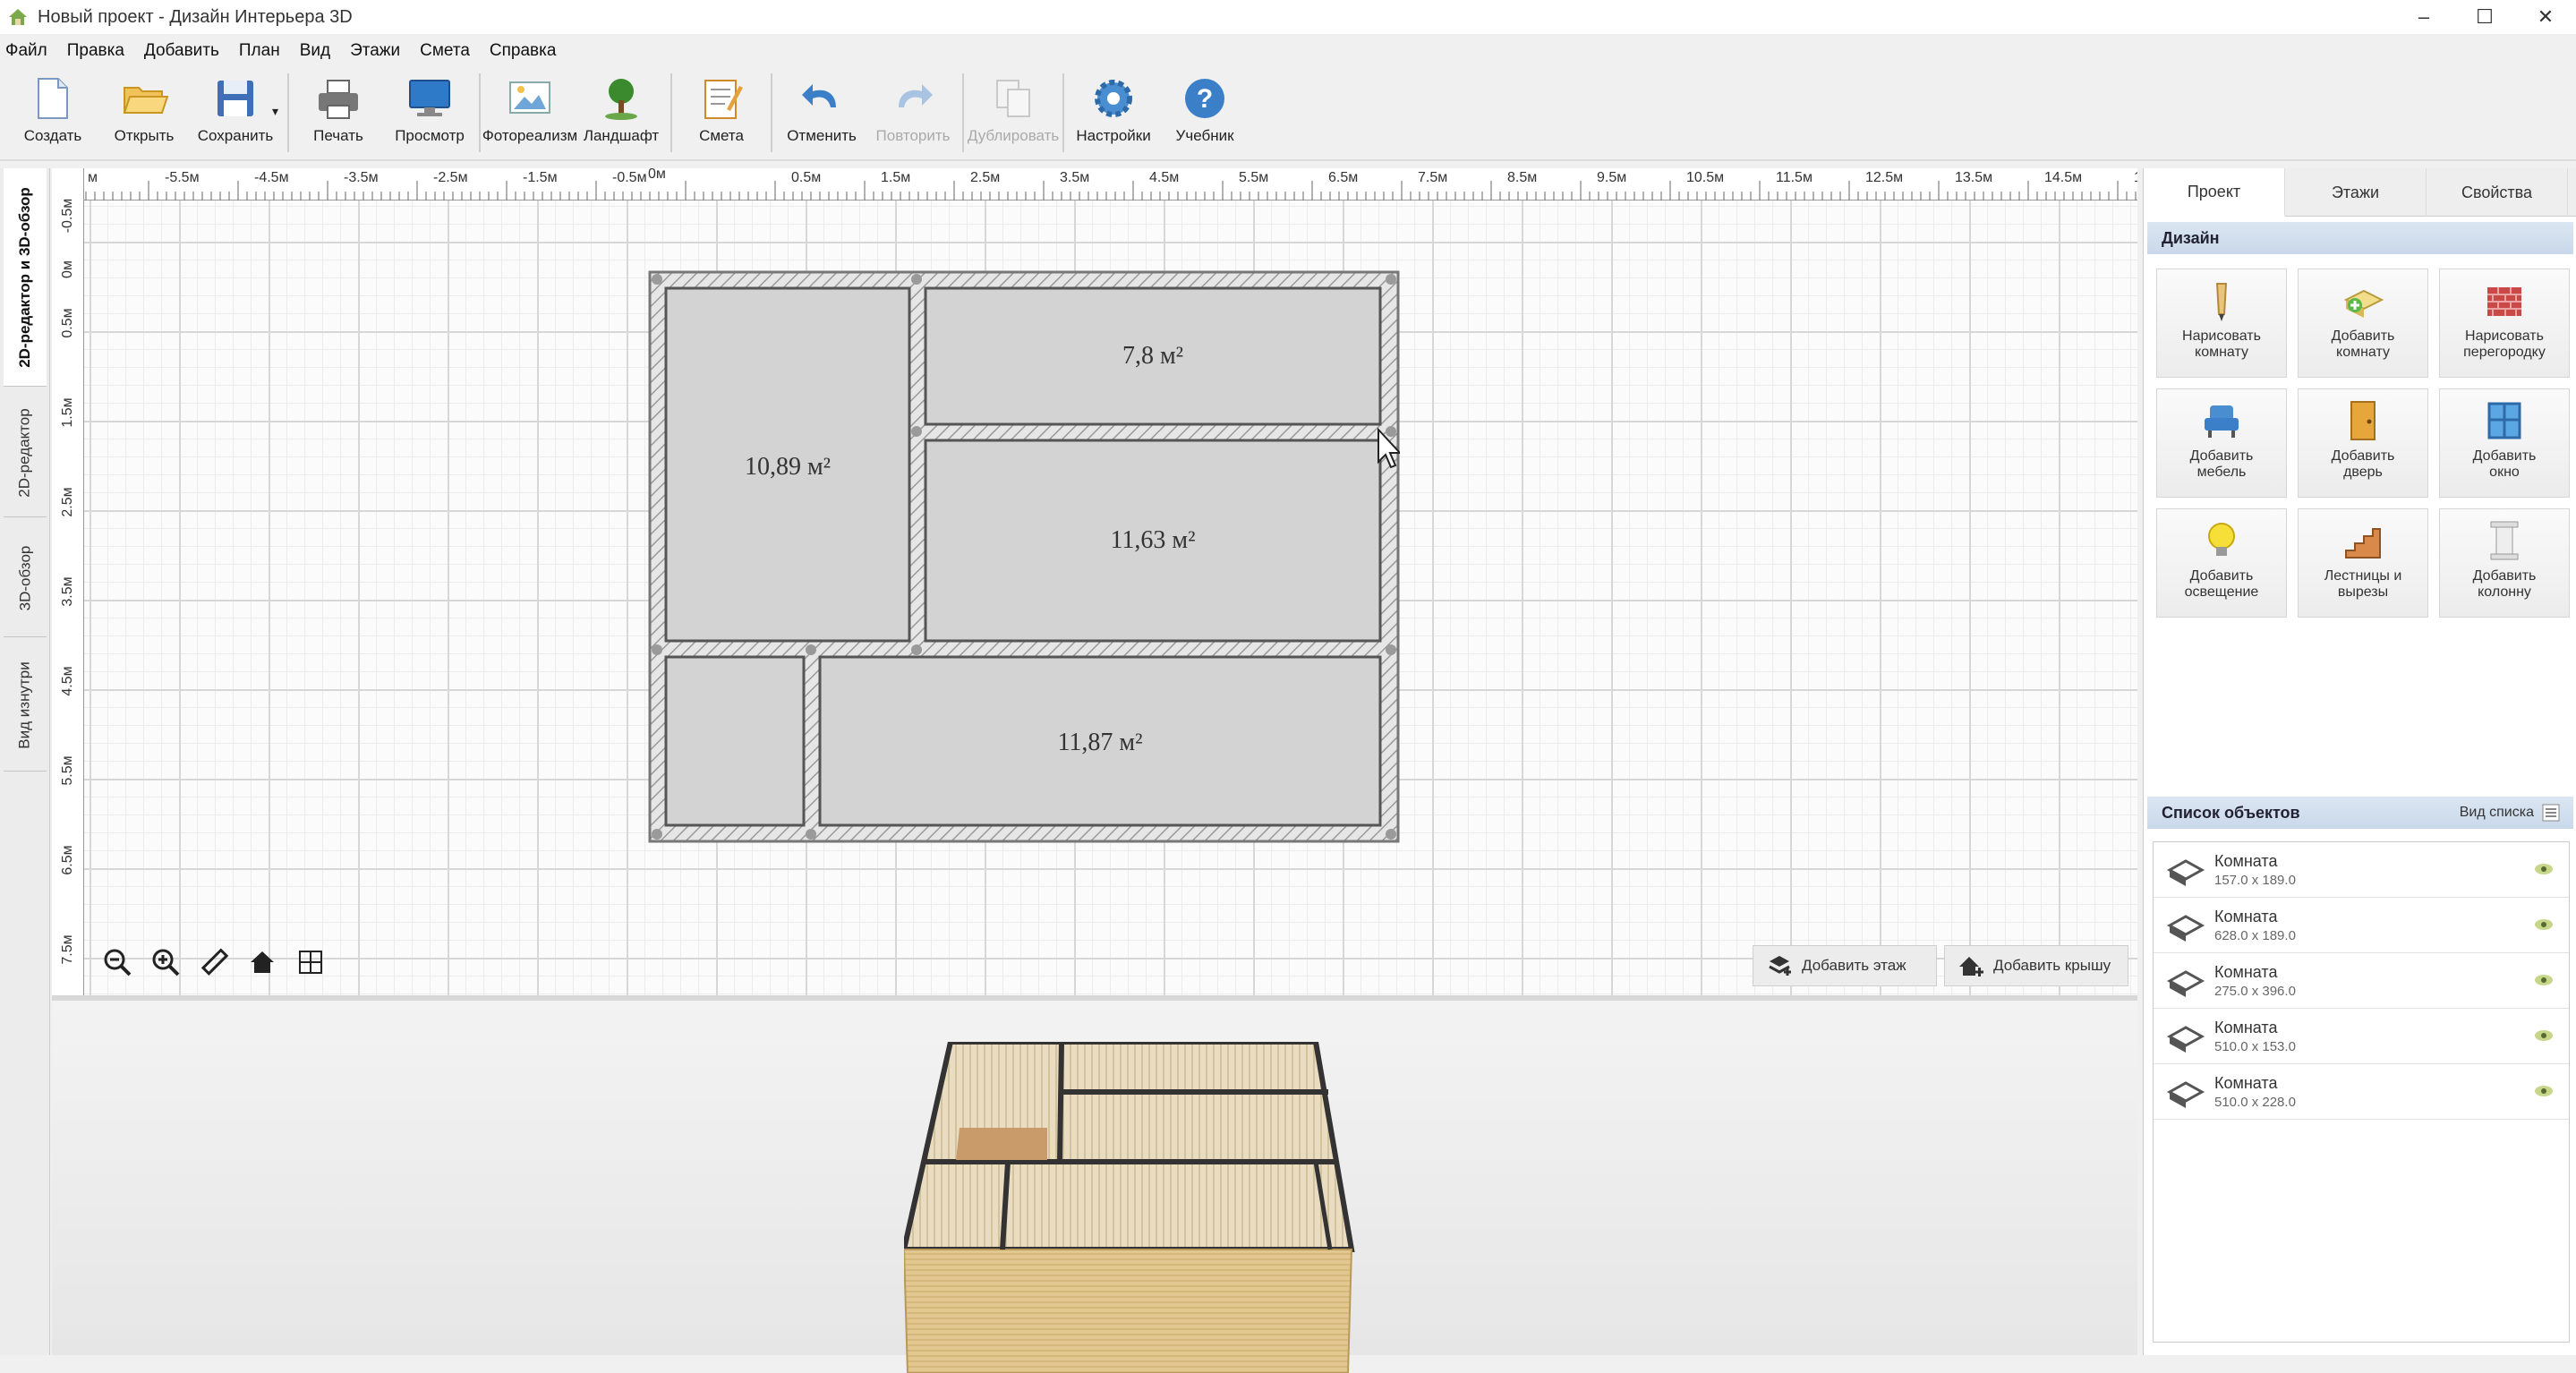 This screenshot has width=2576, height=1373. I want to click on tab-floors: Этажи, so click(2356, 192).